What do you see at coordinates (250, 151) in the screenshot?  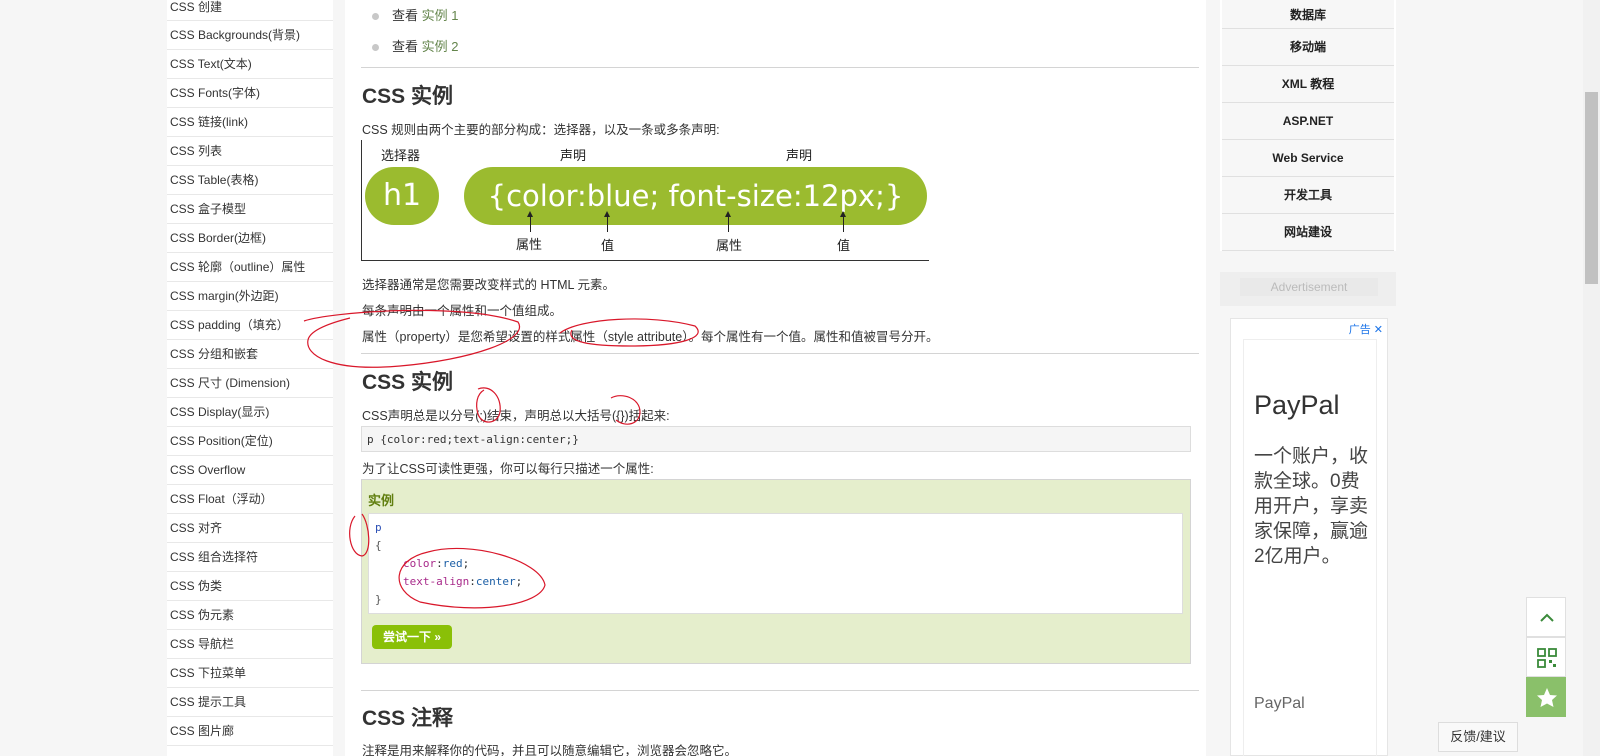 I see `sidebar-item: CSS 列表` at bounding box center [250, 151].